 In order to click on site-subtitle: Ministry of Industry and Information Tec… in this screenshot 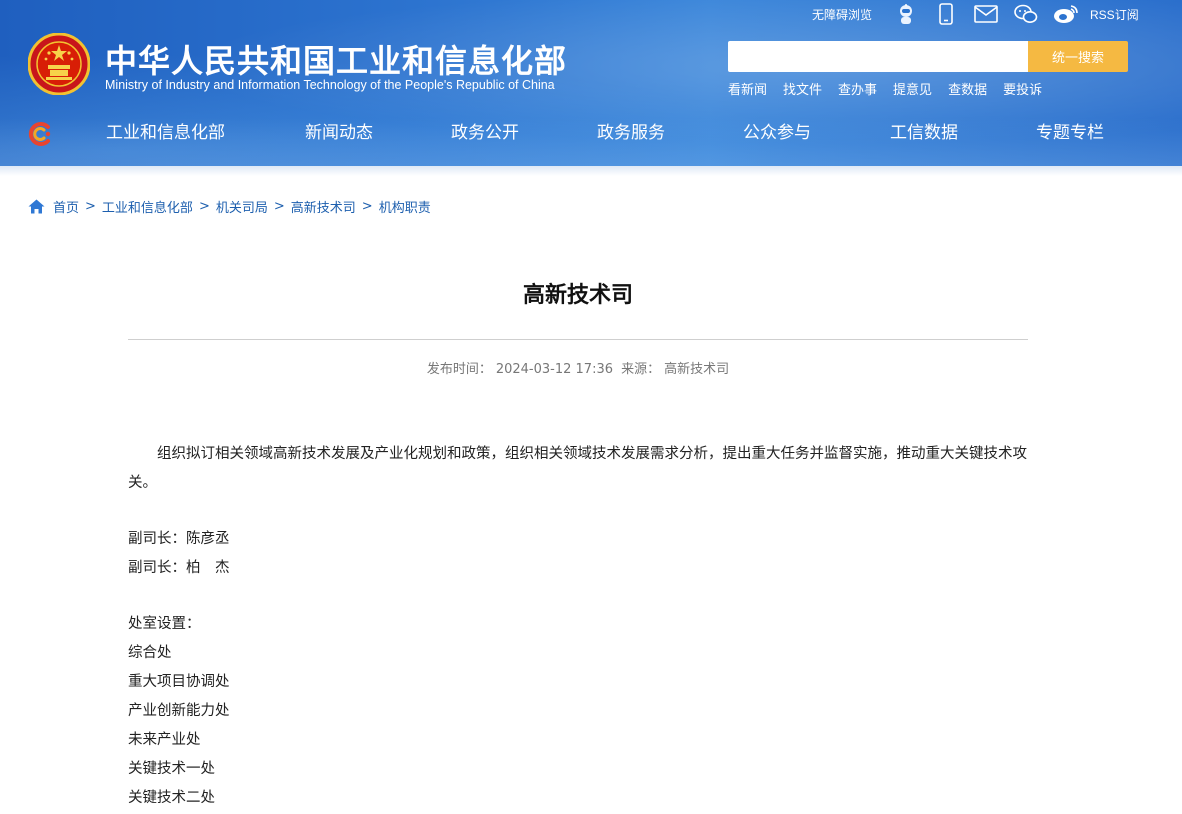, I will do `click(330, 85)`.